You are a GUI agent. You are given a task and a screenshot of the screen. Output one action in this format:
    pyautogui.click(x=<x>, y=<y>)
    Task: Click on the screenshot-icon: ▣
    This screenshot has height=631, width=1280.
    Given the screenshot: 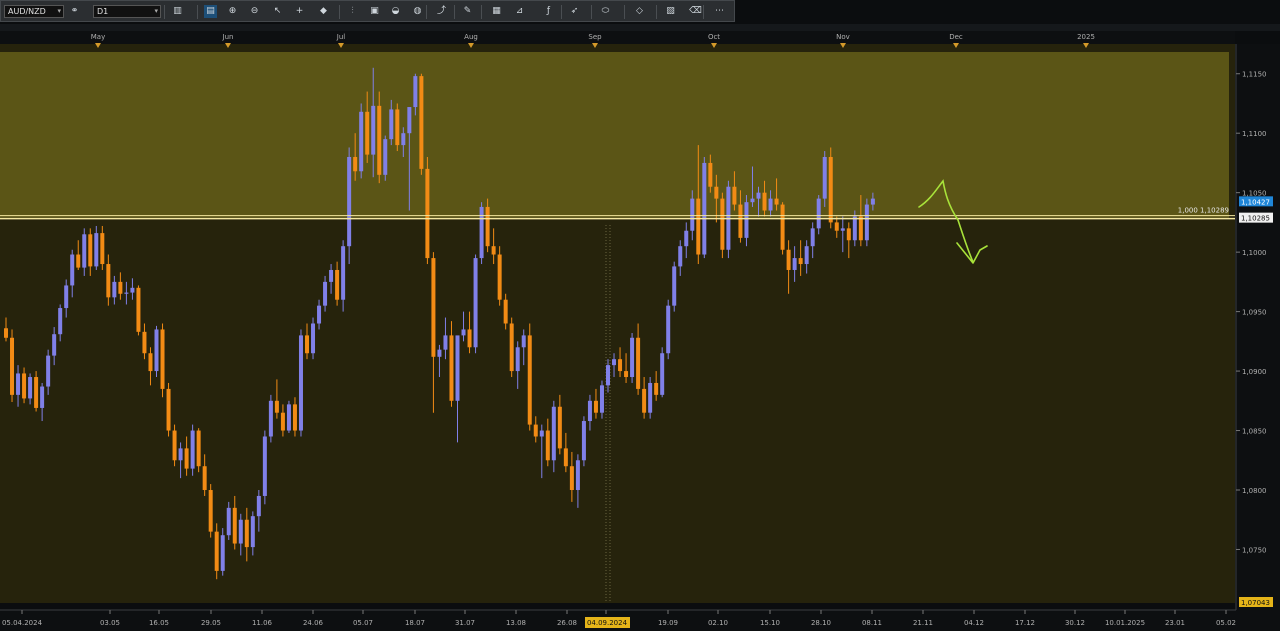 What is the action you would take?
    pyautogui.click(x=374, y=11)
    